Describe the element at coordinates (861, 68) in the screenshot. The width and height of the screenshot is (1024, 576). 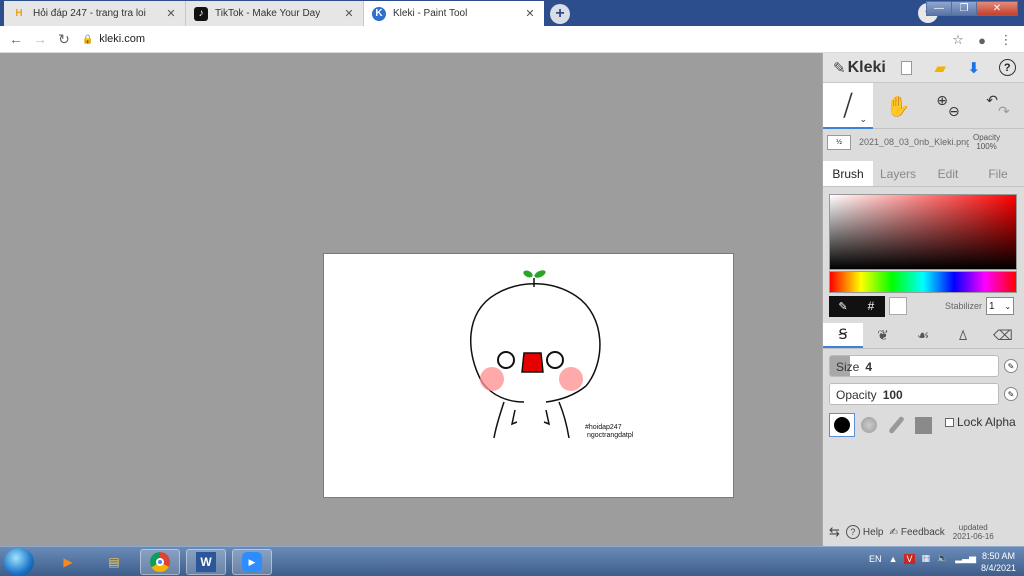
I see `kleki-logo: ✎ Kleki` at that location.